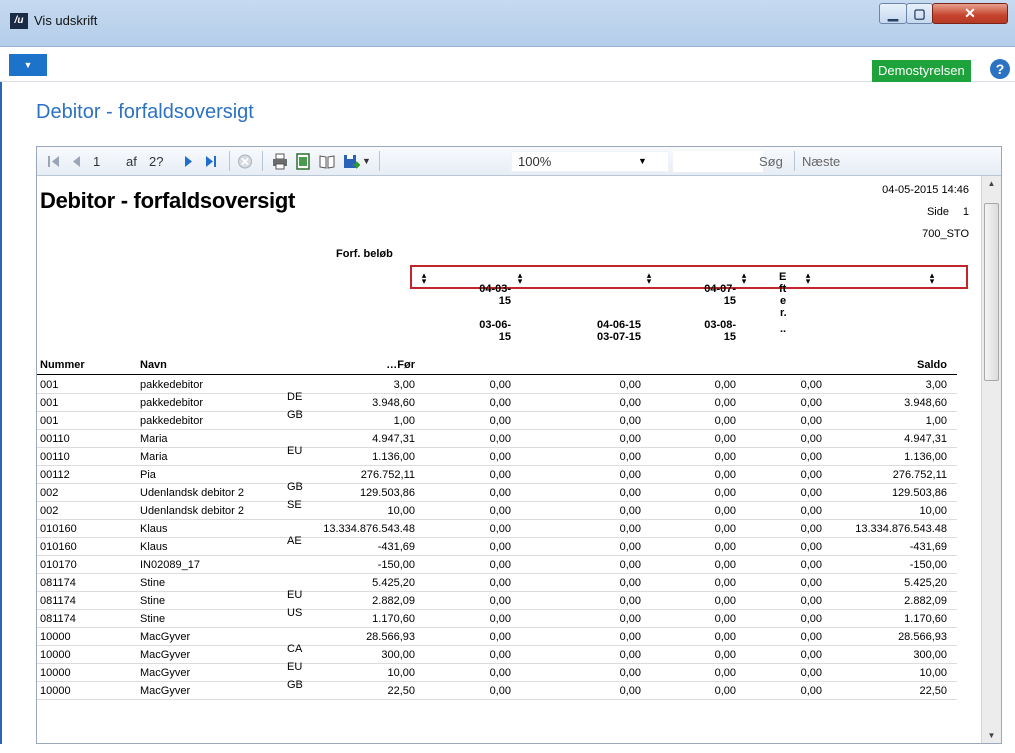 This screenshot has width=1015, height=753. I want to click on col-header-efter-b: ft, so click(783, 289).